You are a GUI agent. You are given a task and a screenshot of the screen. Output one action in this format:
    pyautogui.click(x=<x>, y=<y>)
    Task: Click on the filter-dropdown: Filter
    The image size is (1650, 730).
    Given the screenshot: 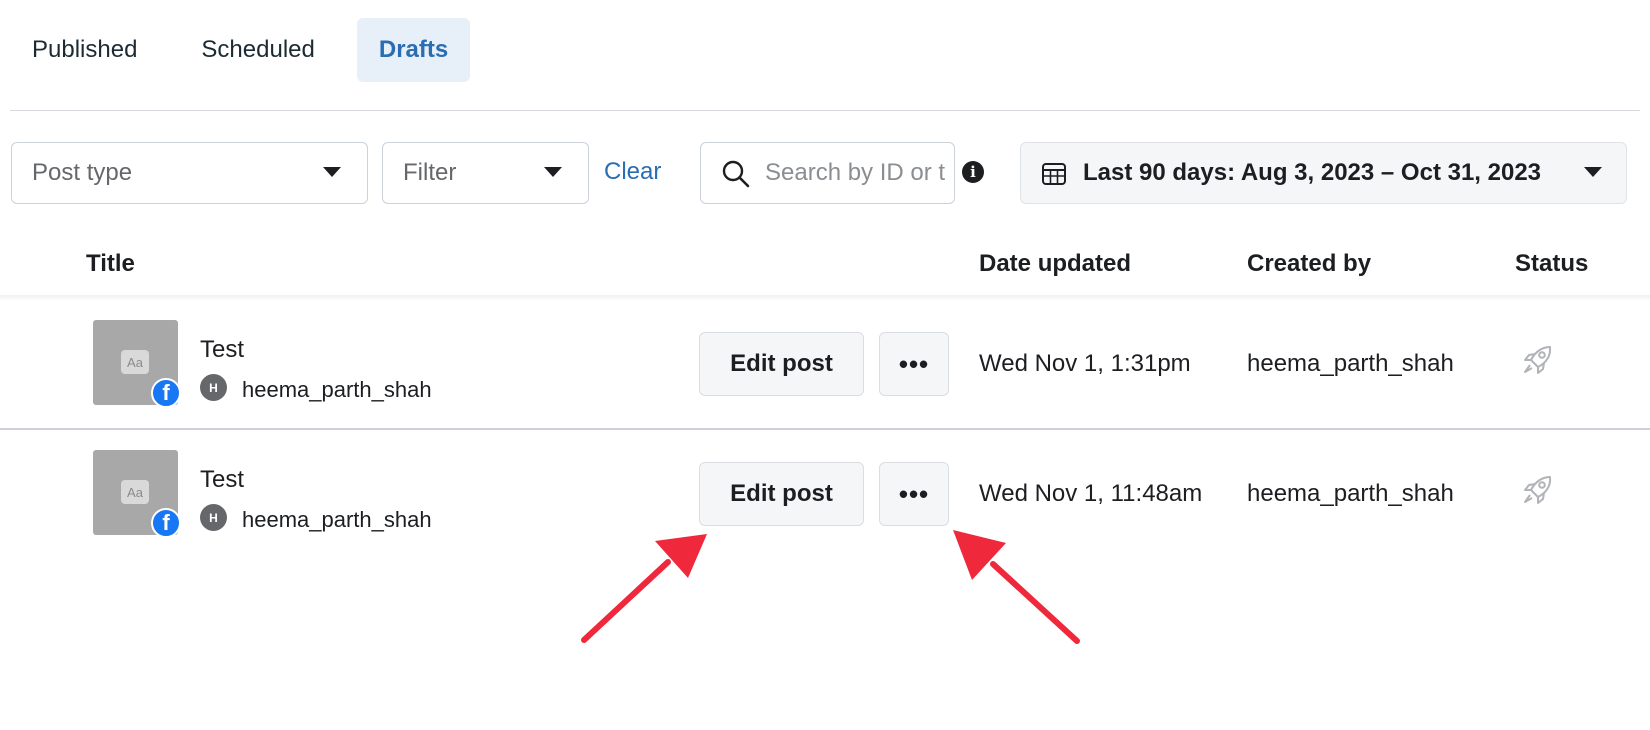 What is the action you would take?
    pyautogui.click(x=485, y=173)
    